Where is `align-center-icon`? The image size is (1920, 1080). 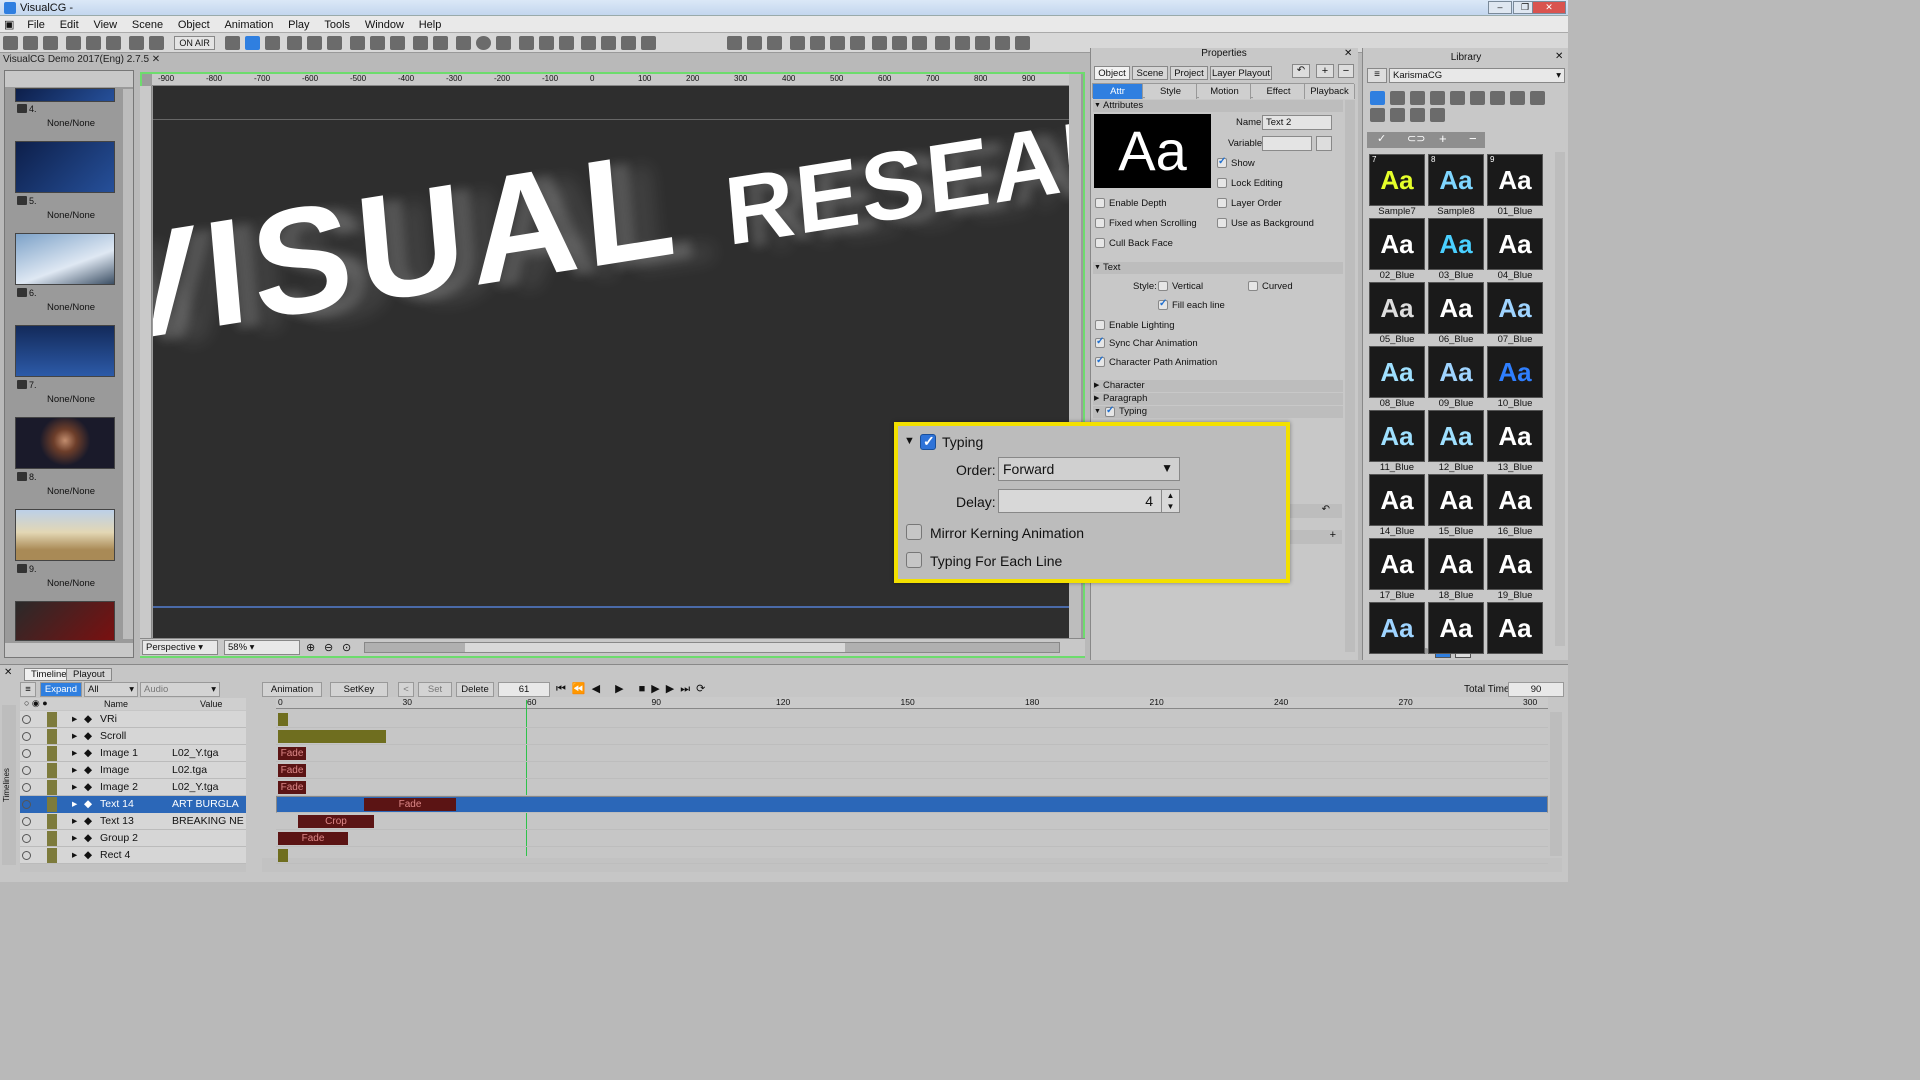 align-center-icon is located at coordinates (983, 43).